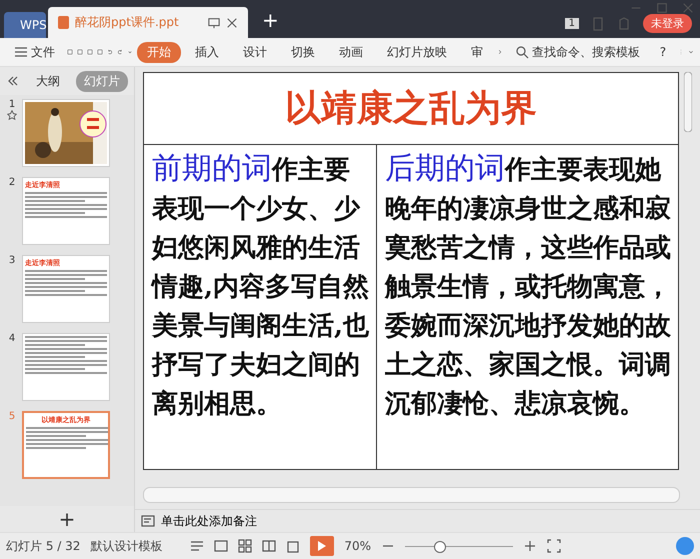 Image resolution: width=700 pixels, height=559 pixels. What do you see at coordinates (214, 22) in the screenshot?
I see `monitor-icon` at bounding box center [214, 22].